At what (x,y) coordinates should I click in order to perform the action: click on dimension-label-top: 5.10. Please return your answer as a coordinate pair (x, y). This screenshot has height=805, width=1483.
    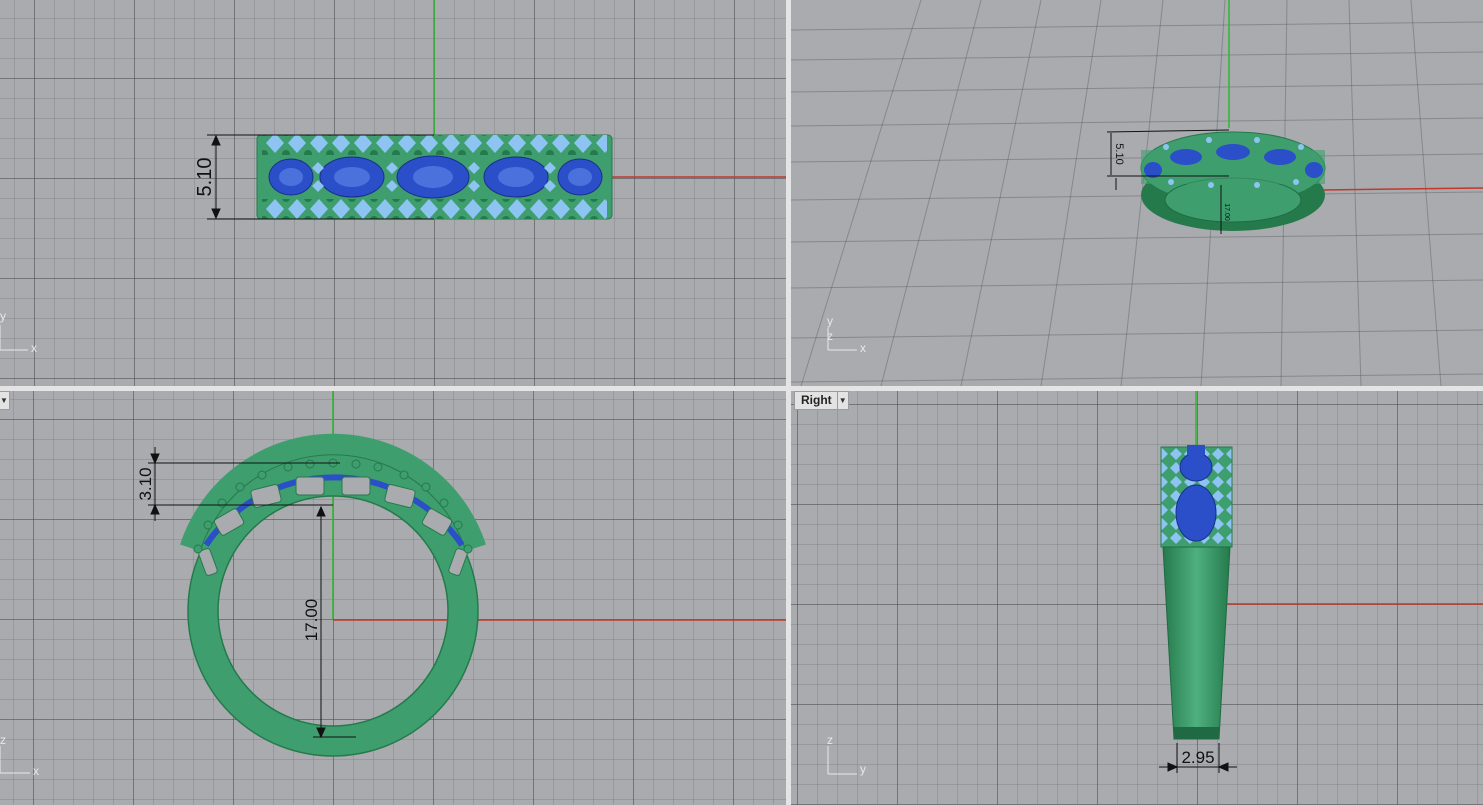
    Looking at the image, I should click on (205, 177).